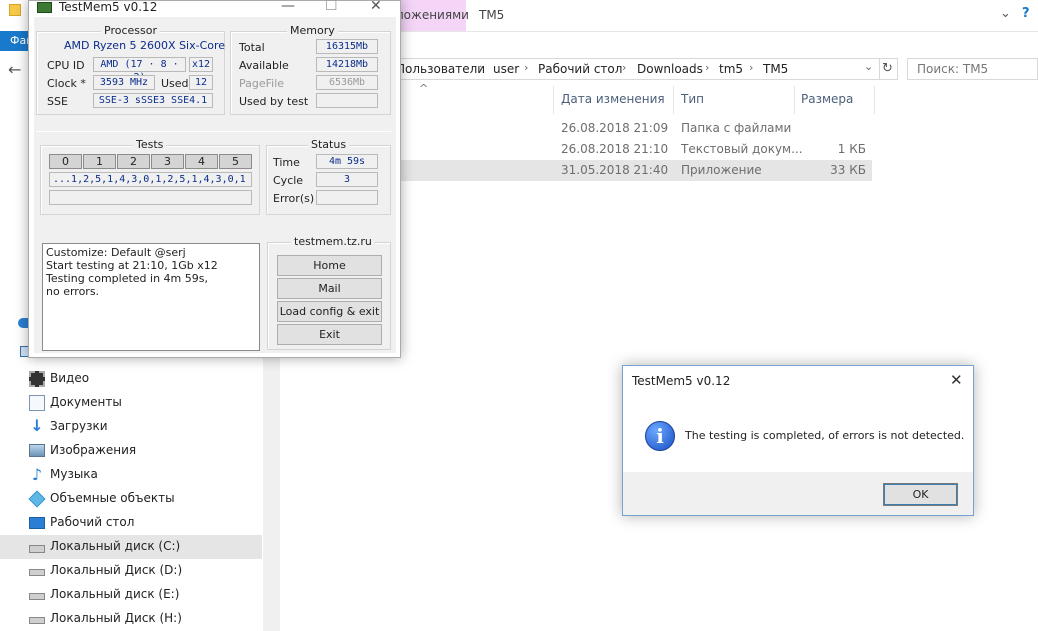  Describe the element at coordinates (37, 403) in the screenshot. I see `documents-icon` at that location.